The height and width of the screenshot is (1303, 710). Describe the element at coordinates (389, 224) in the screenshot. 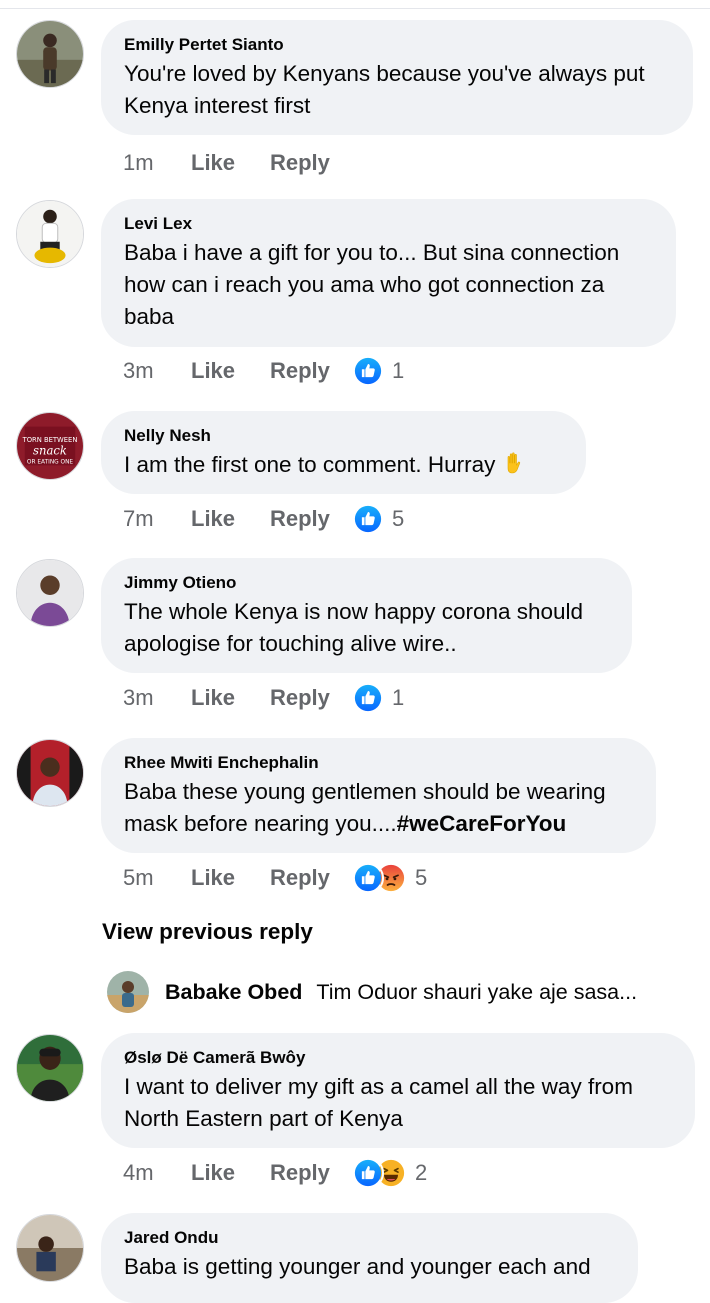

I see `comment-author: Levi Lex` at that location.